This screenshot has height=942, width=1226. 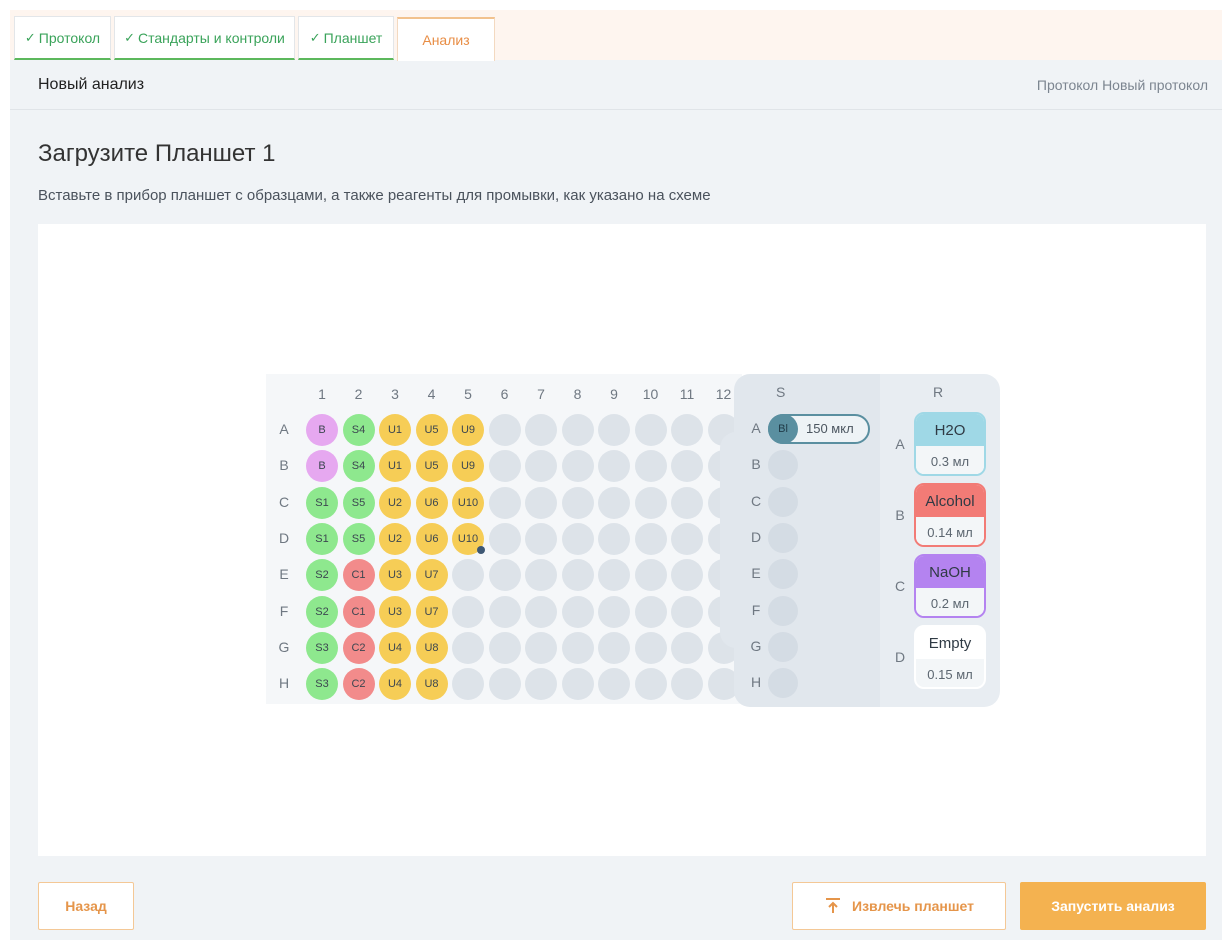 I want to click on reagent-container: Alcohol 0.14 мл, so click(x=950, y=515).